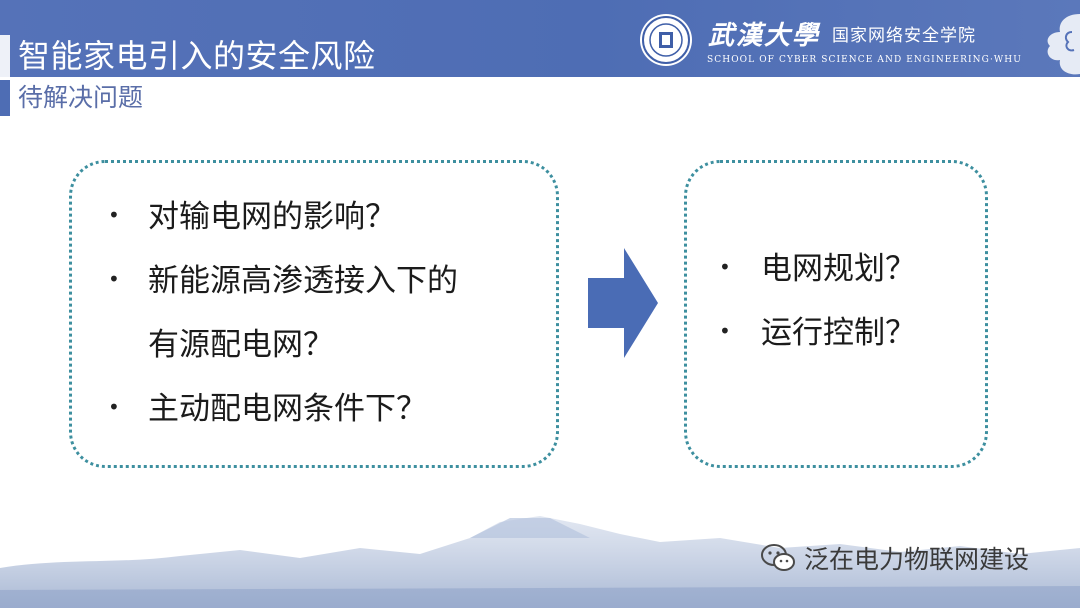  I want to click on list-item-text-continued: 有源配电网？, so click(241, 345).